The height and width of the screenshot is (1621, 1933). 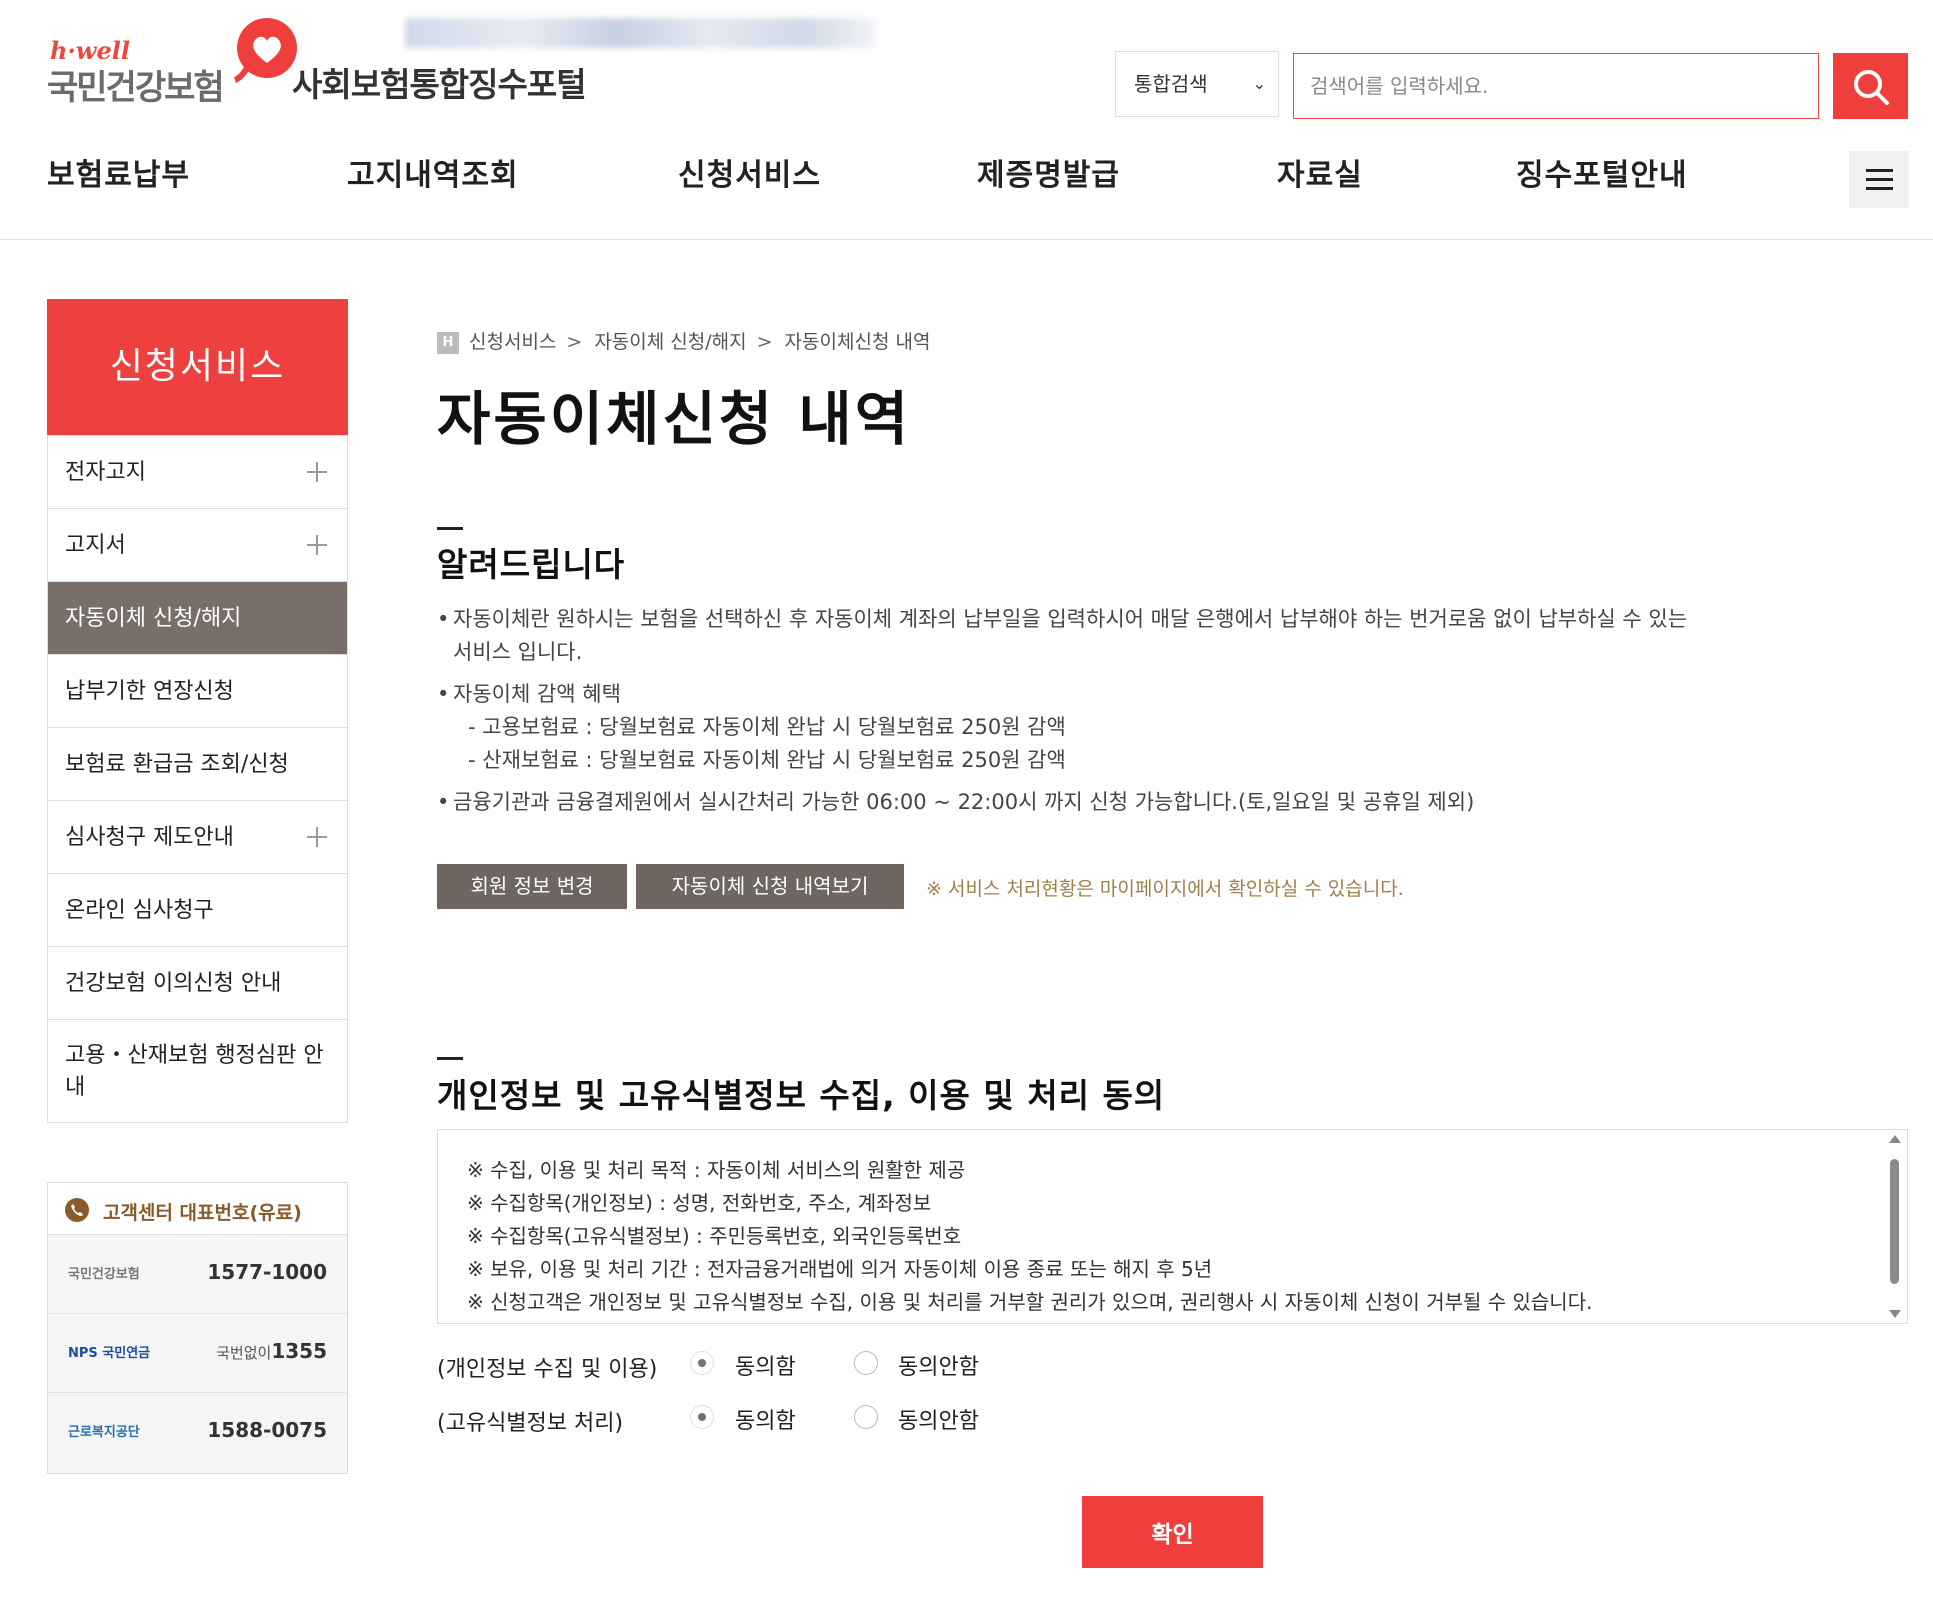 What do you see at coordinates (1171, 84) in the screenshot?
I see `search-scope-value: 통합검색` at bounding box center [1171, 84].